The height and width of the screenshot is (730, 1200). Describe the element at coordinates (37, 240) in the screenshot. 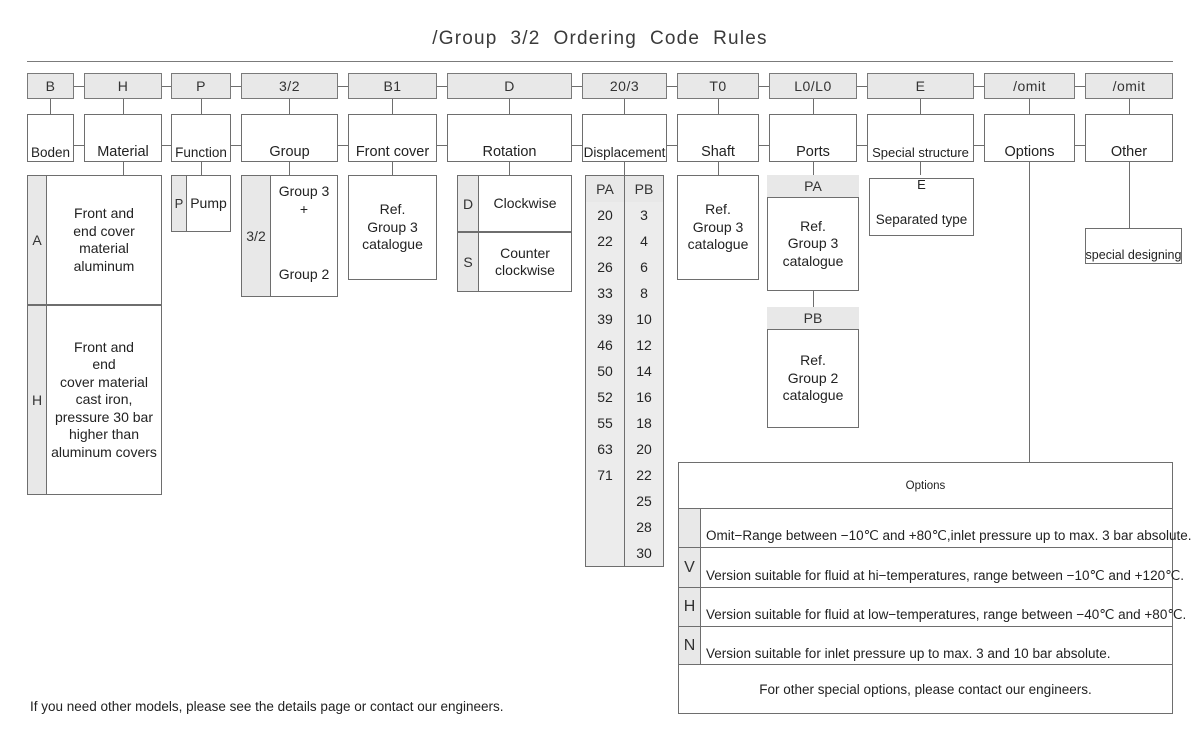

I see `material-code-a: A` at that location.